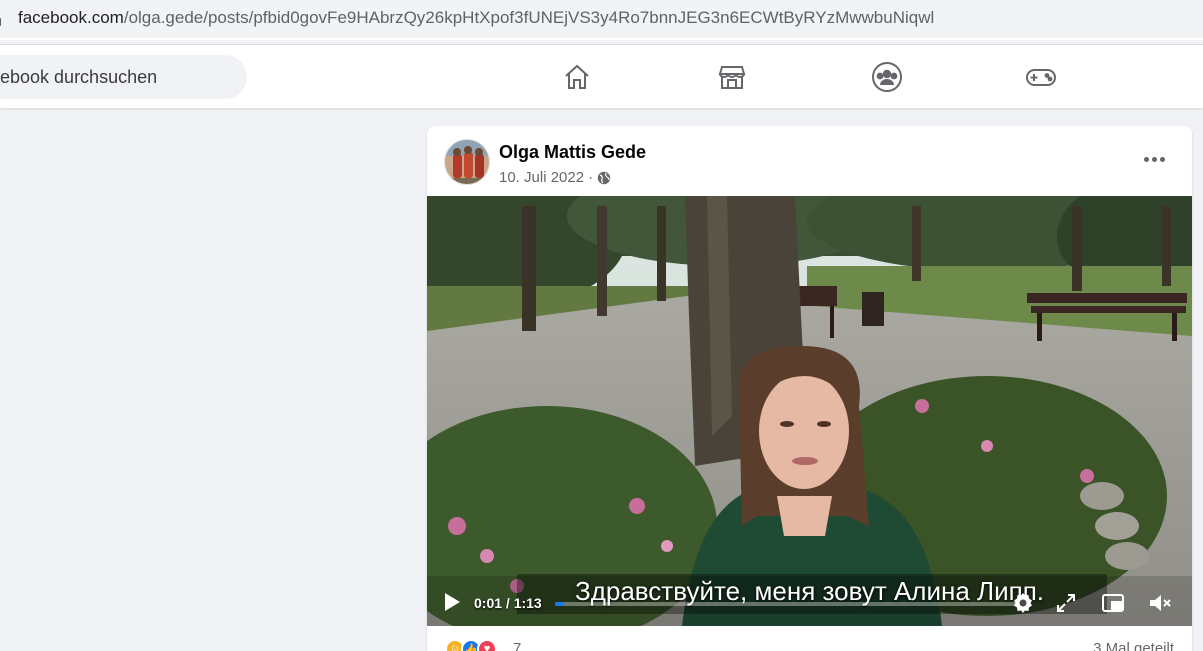  I want to click on author-avatar, so click(467, 162).